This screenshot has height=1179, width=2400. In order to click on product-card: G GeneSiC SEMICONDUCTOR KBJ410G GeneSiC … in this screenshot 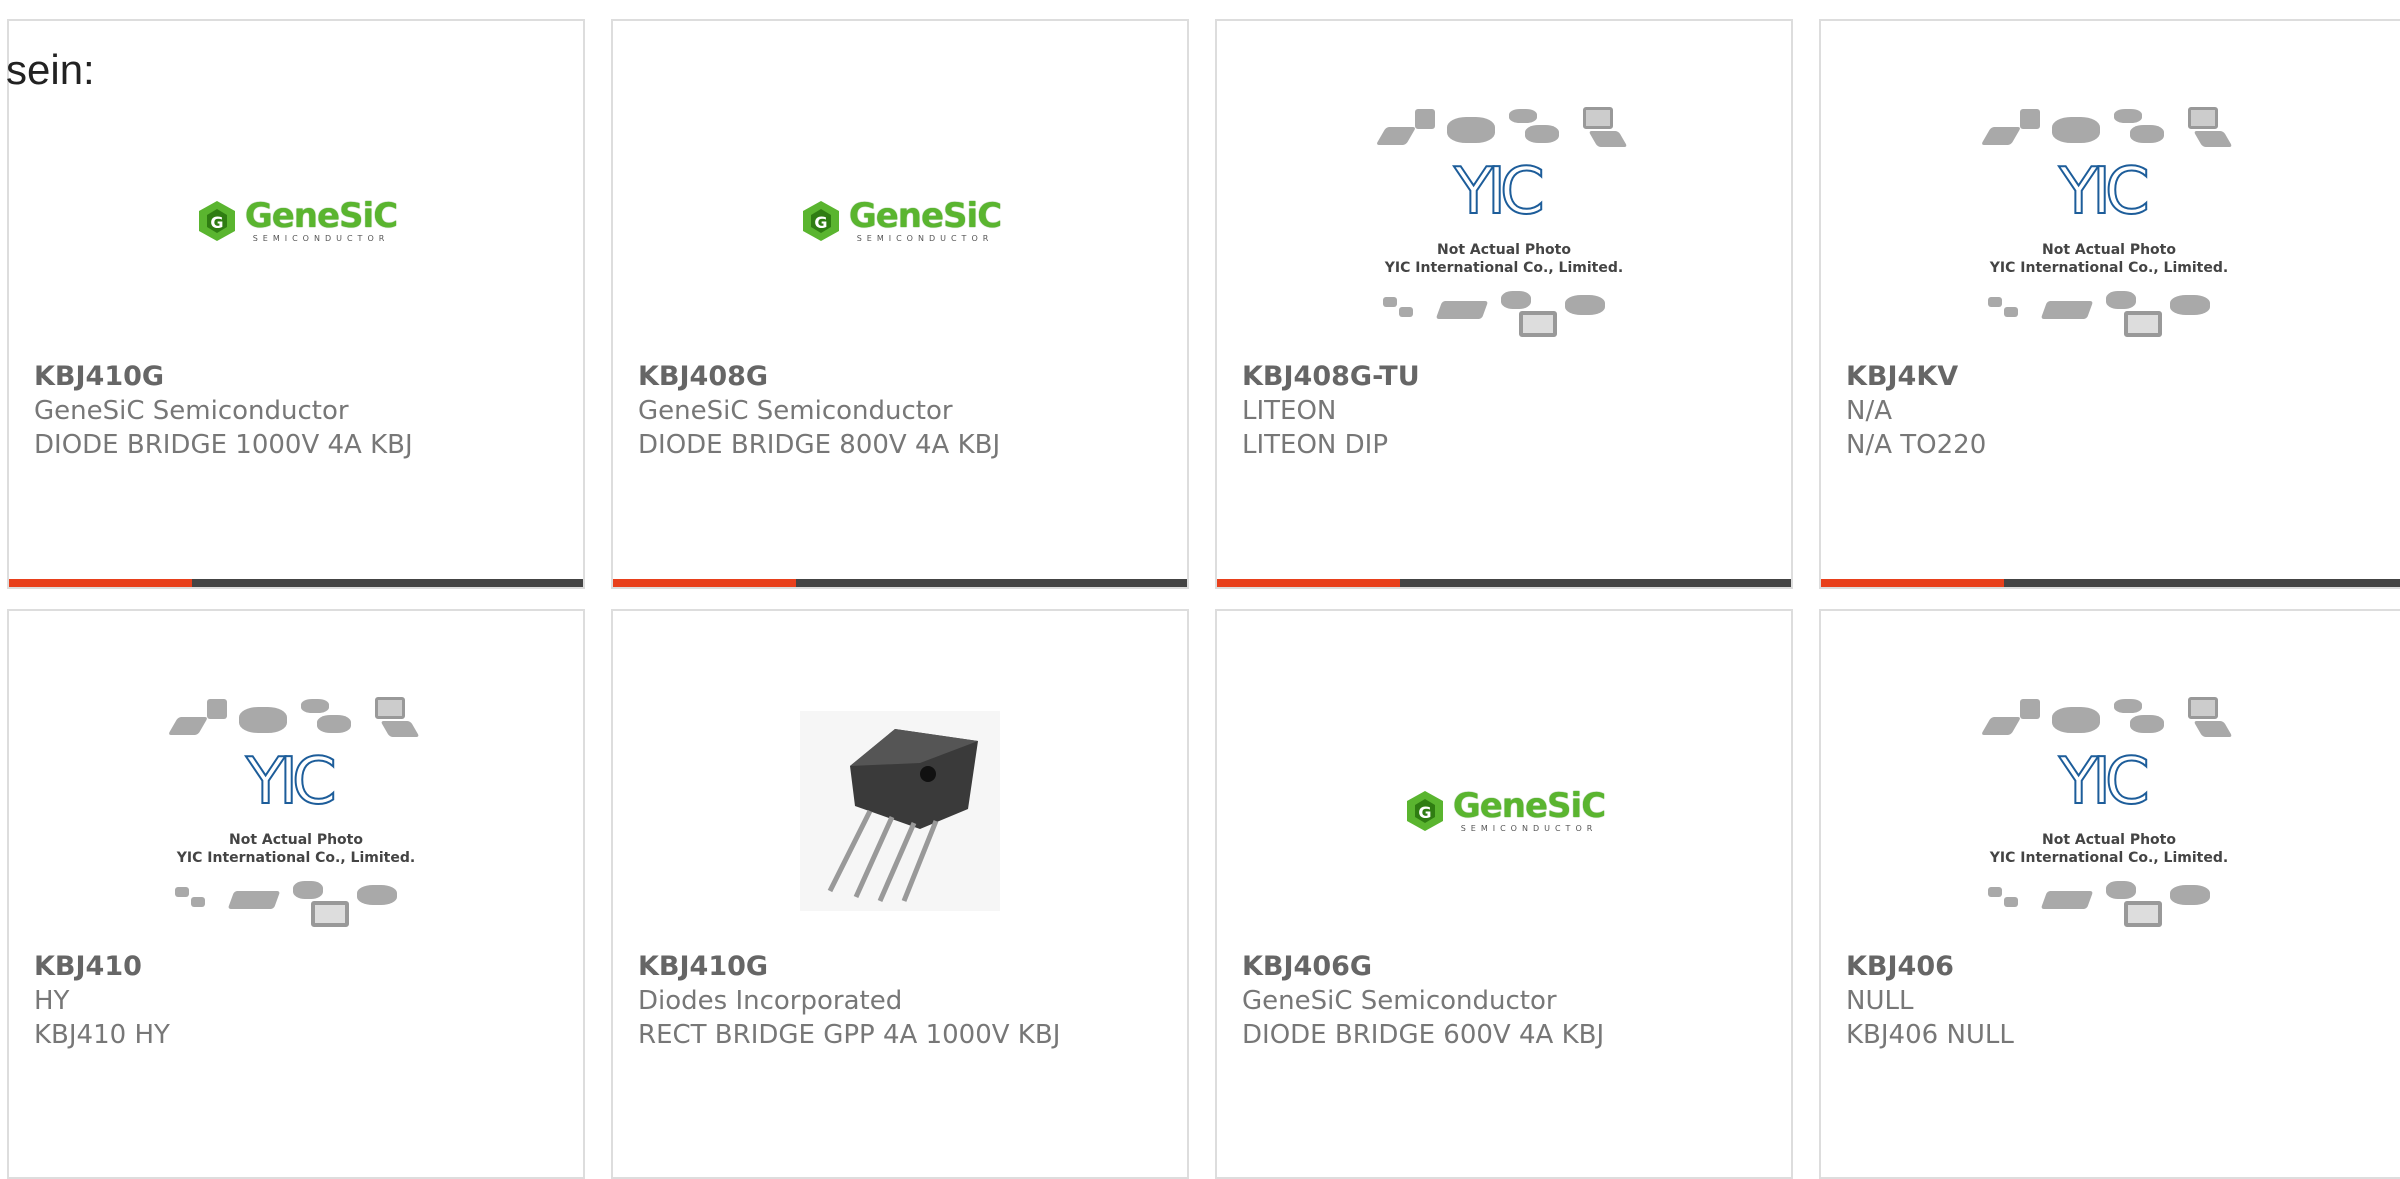, I will do `click(296, 304)`.